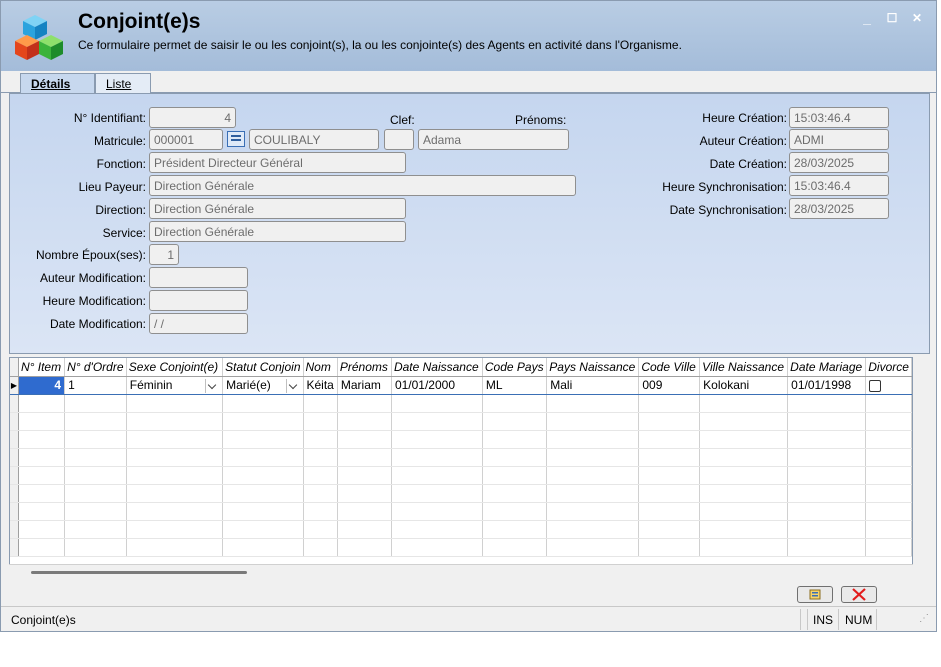 Image resolution: width=941 pixels, height=667 pixels. What do you see at coordinates (669, 367) in the screenshot?
I see `col-header: Code Ville` at bounding box center [669, 367].